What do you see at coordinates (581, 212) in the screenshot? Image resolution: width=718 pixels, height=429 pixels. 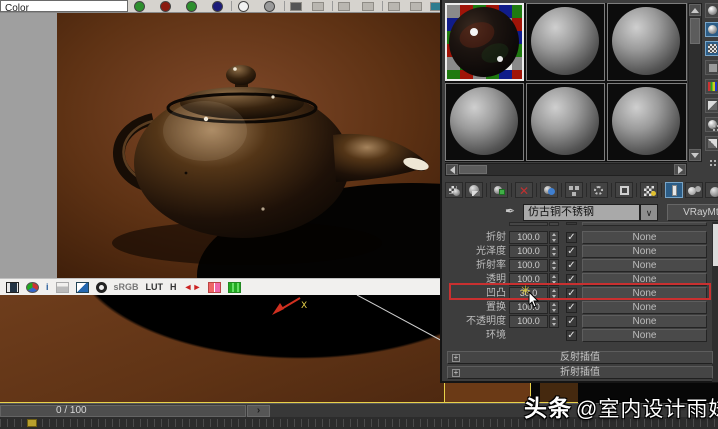 I see `material-name-field: 仿古铜不锈钢` at bounding box center [581, 212].